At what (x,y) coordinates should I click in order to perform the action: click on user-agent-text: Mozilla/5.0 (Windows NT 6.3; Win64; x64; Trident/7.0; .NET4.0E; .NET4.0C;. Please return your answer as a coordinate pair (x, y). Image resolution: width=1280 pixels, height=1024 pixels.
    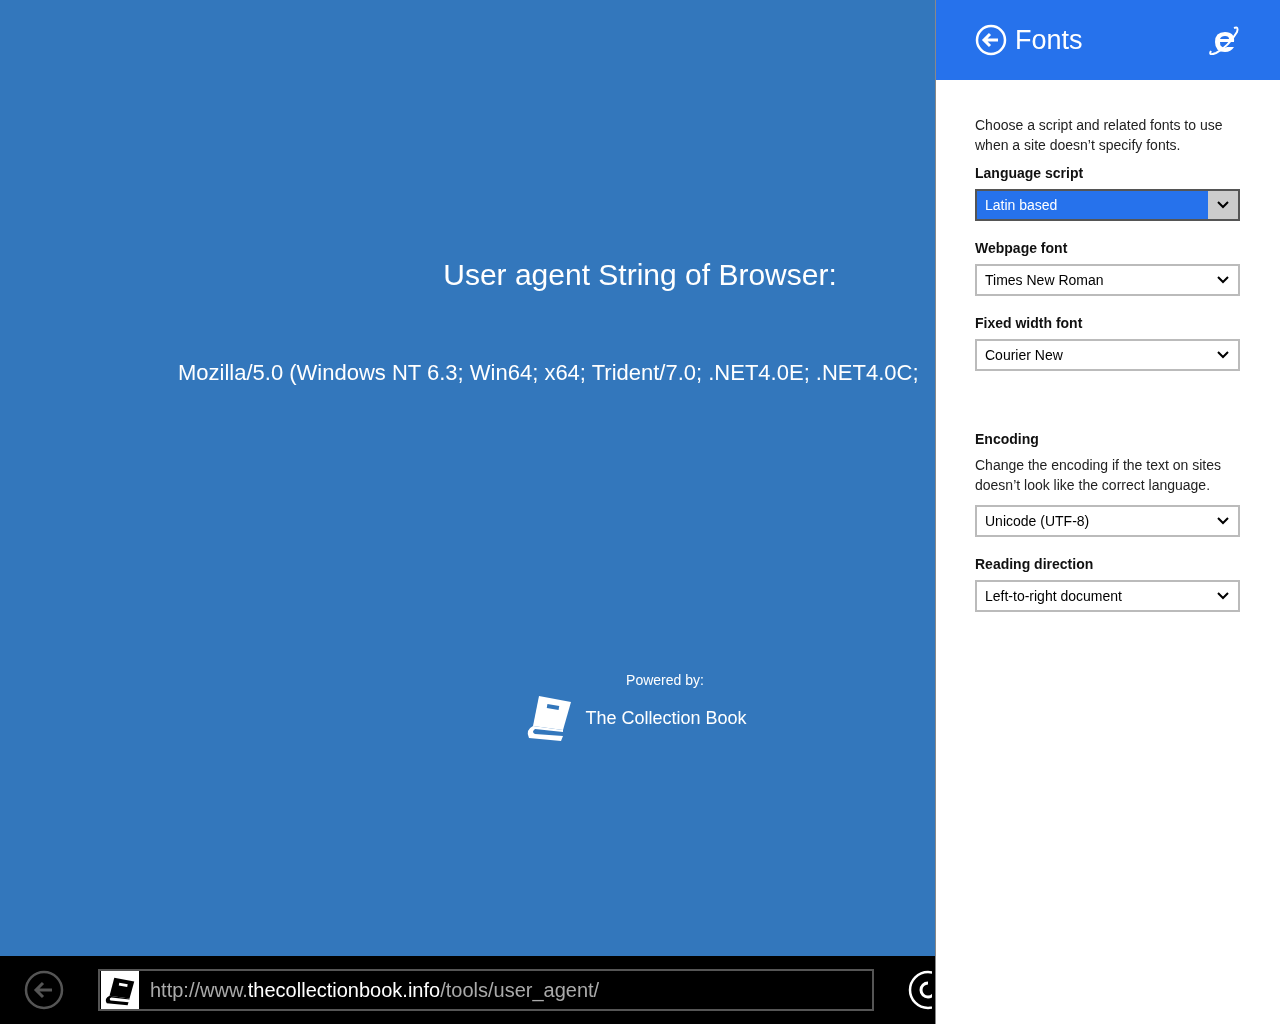
    Looking at the image, I should click on (548, 373).